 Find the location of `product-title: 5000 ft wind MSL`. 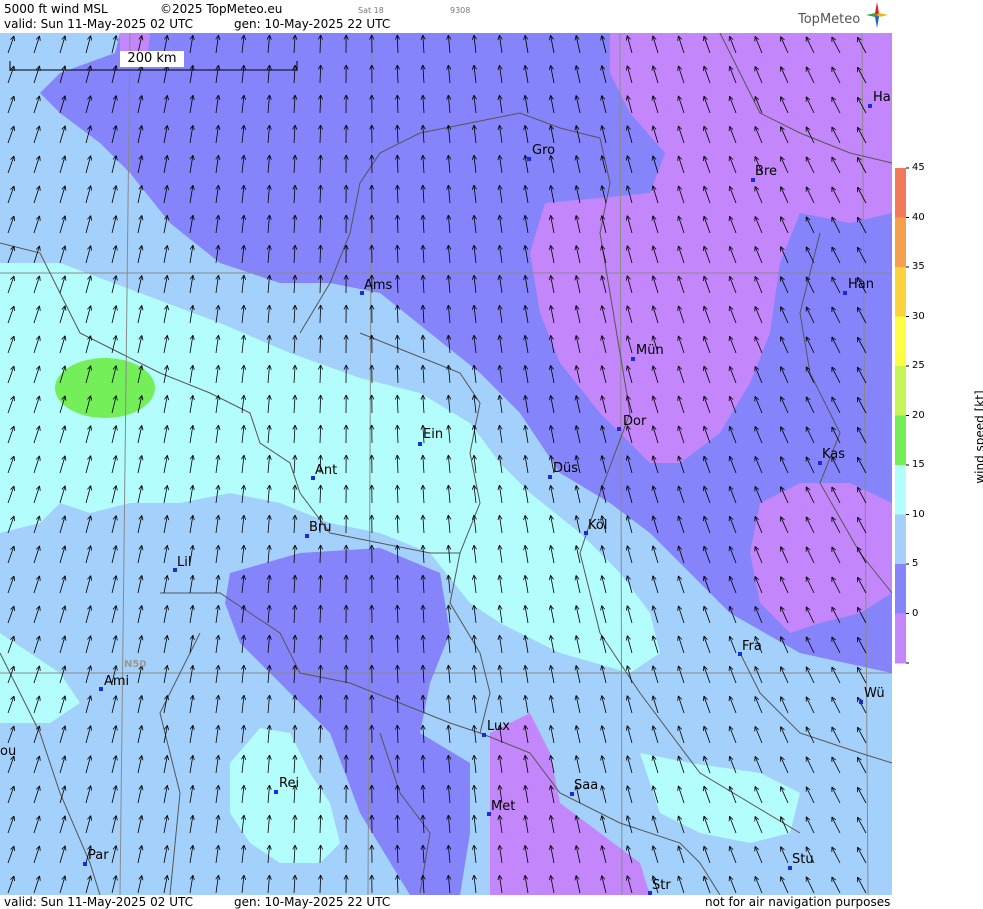

product-title: 5000 ft wind MSL is located at coordinates (56, 9).